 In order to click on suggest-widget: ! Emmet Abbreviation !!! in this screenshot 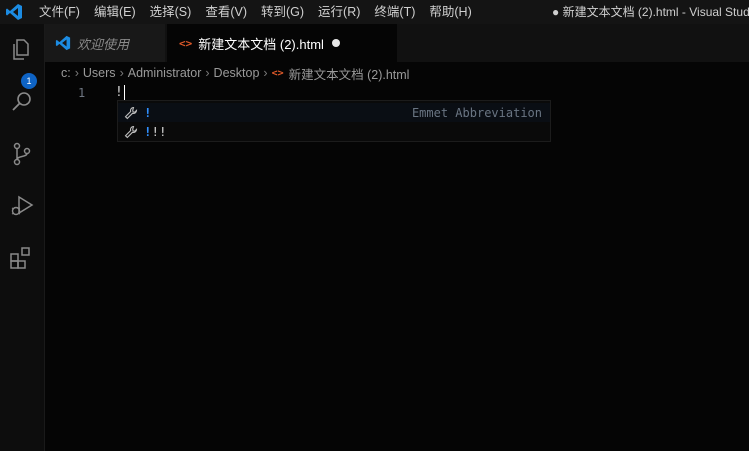, I will do `click(334, 121)`.